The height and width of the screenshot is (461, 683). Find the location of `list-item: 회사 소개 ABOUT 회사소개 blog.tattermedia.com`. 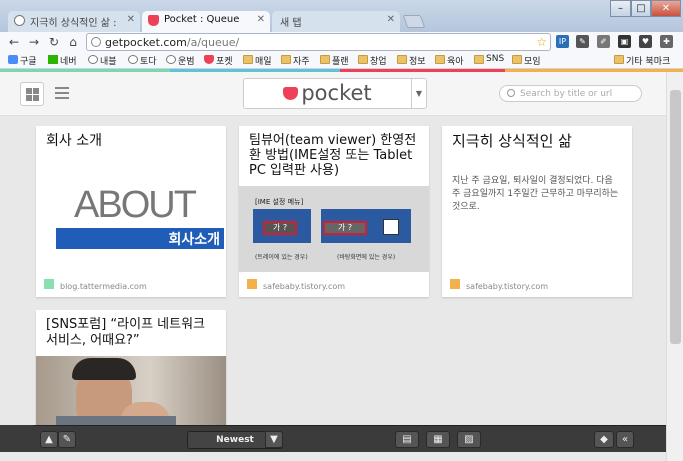

list-item: 회사 소개 ABOUT 회사소개 blog.tattermedia.com is located at coordinates (131, 211).